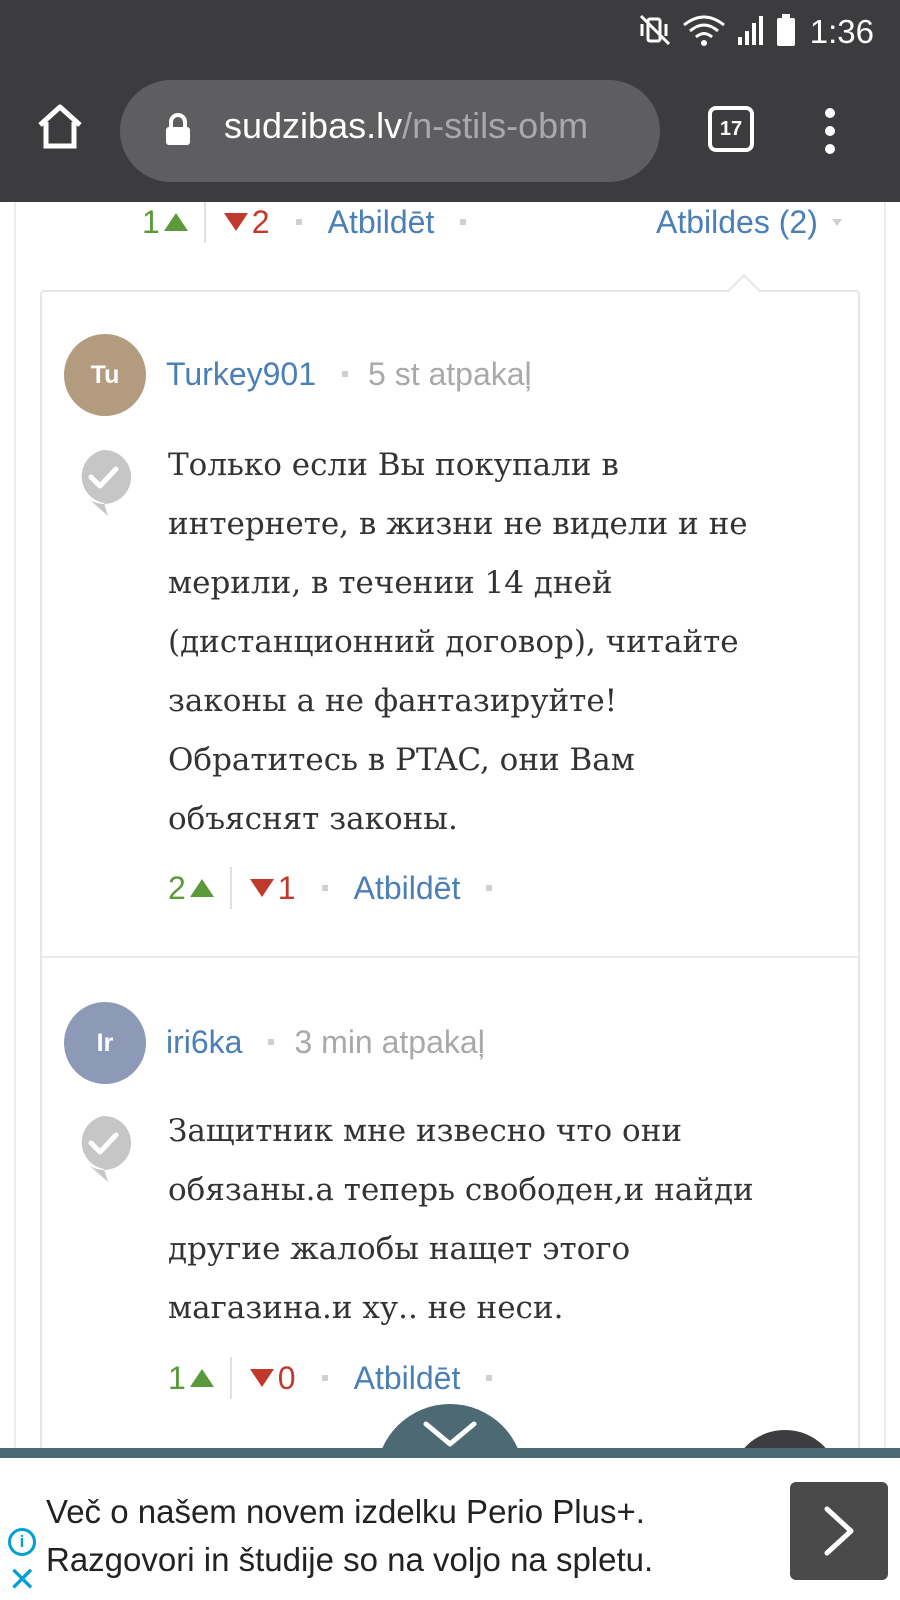 The height and width of the screenshot is (1600, 900). I want to click on battery-icon, so click(786, 32).